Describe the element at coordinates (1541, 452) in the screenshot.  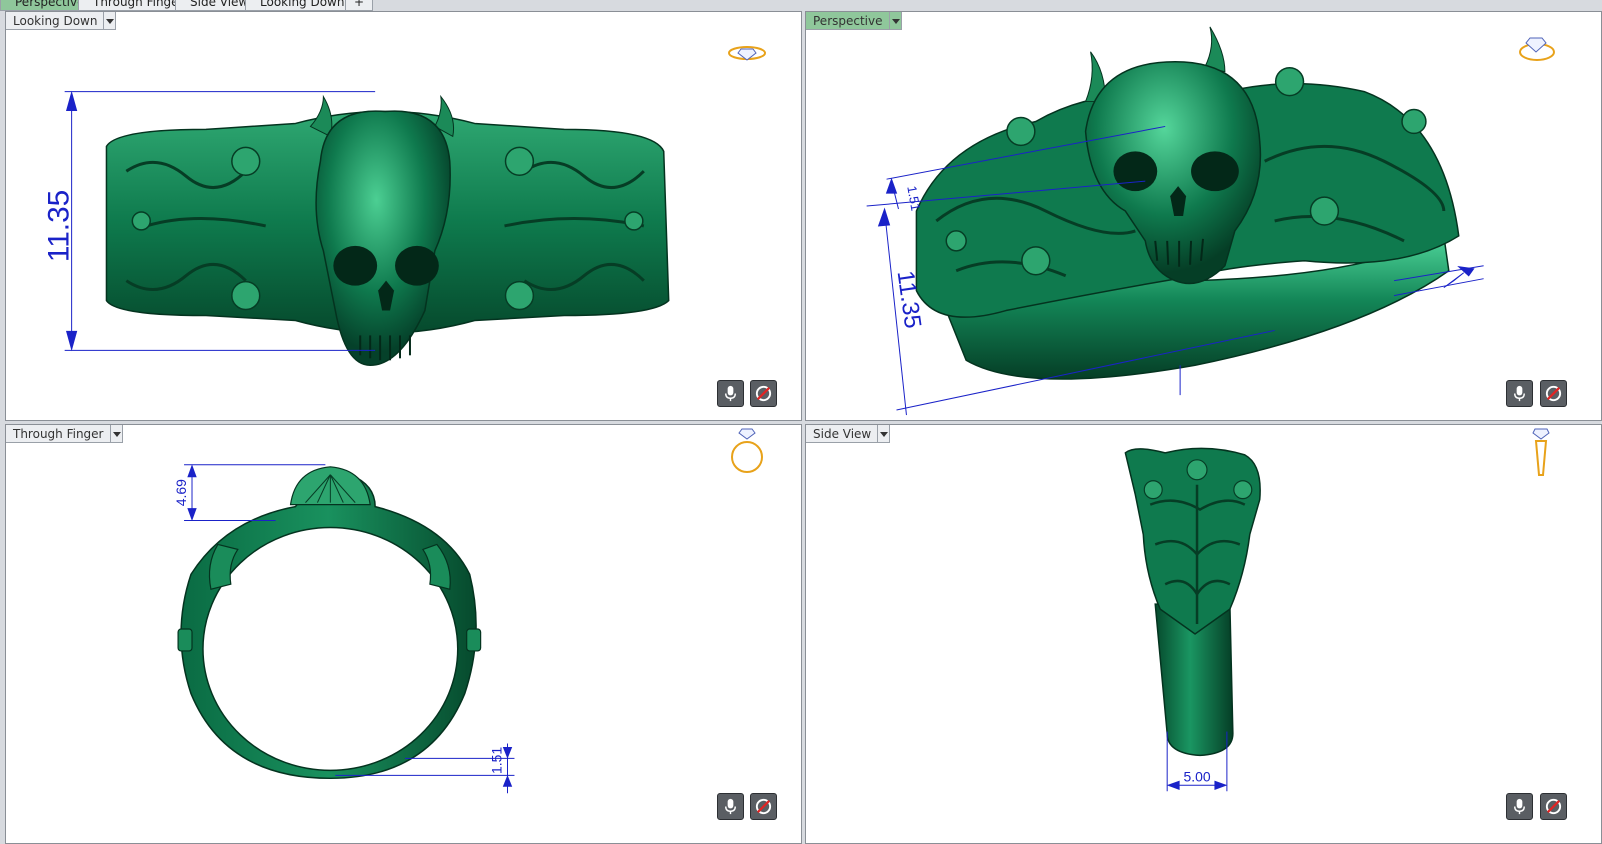
I see `ring-side-view-icon` at that location.